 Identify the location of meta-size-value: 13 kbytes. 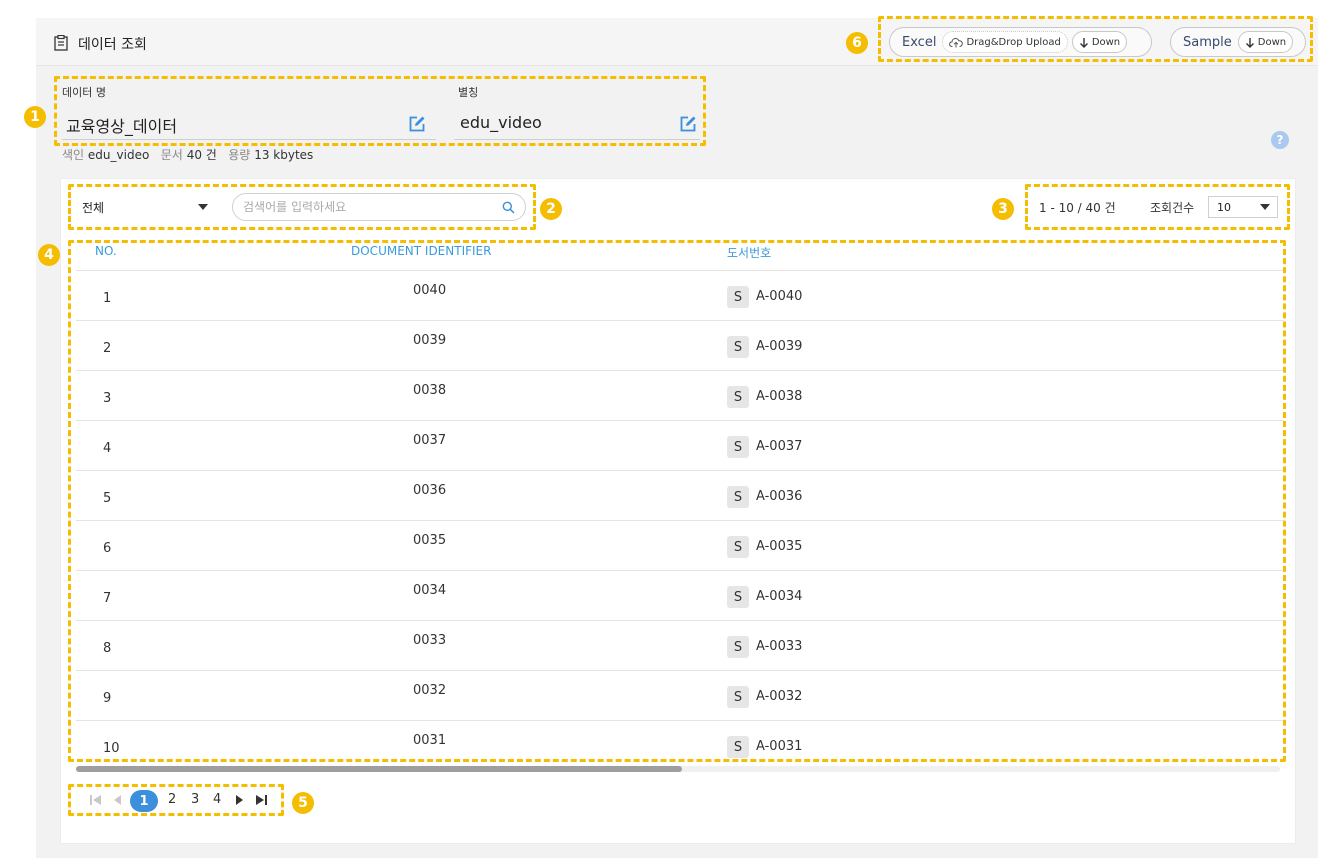
(284, 155).